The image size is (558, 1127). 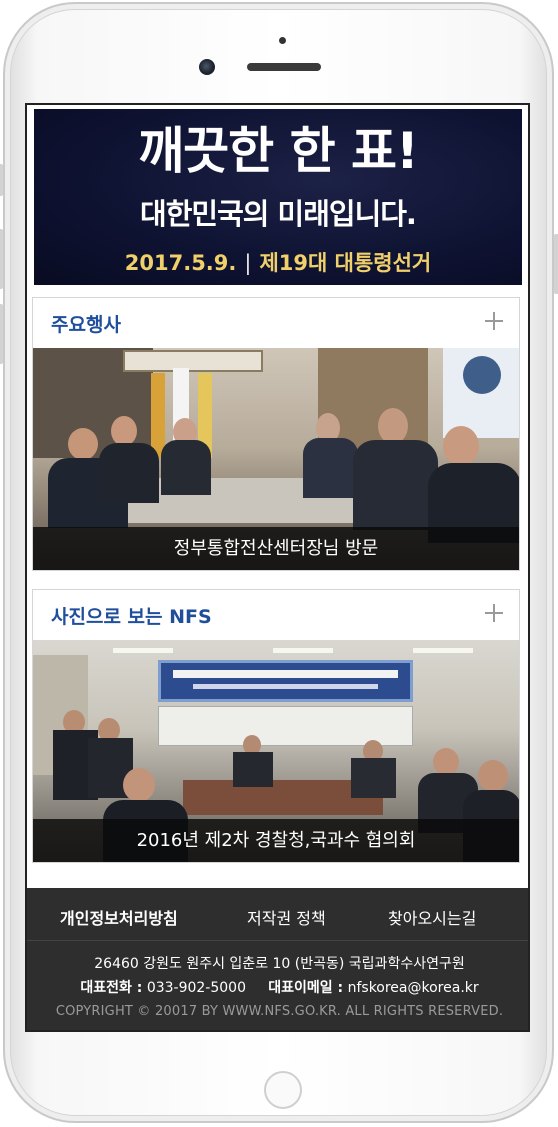 What do you see at coordinates (111, 988) in the screenshot?
I see `phone-label: 대표전화 :` at bounding box center [111, 988].